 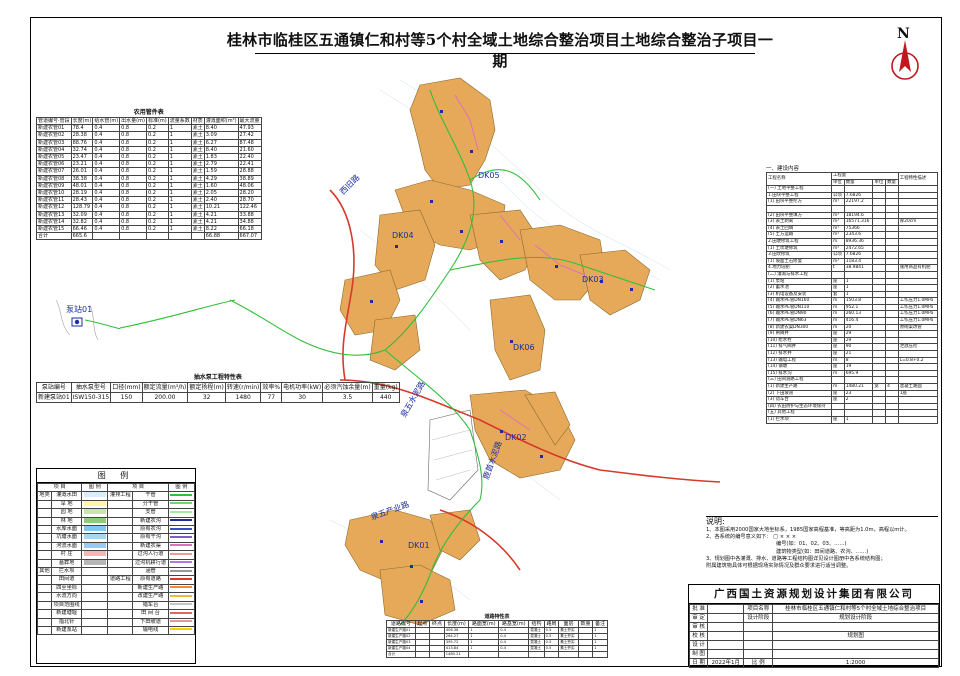 What do you see at coordinates (133, 171) in the screenshot?
I see `pipe-cell: 0.8` at bounding box center [133, 171].